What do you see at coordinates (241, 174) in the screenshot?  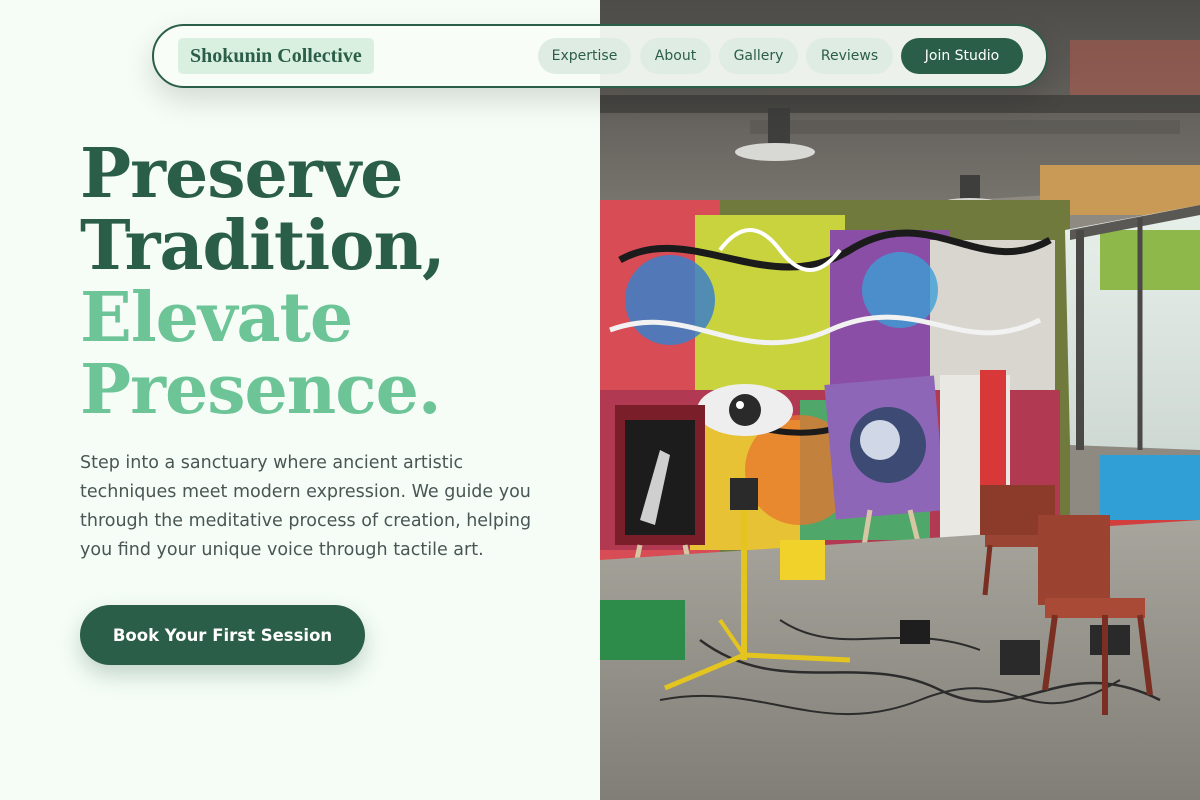 I see `headline-line-1: Preserve` at bounding box center [241, 174].